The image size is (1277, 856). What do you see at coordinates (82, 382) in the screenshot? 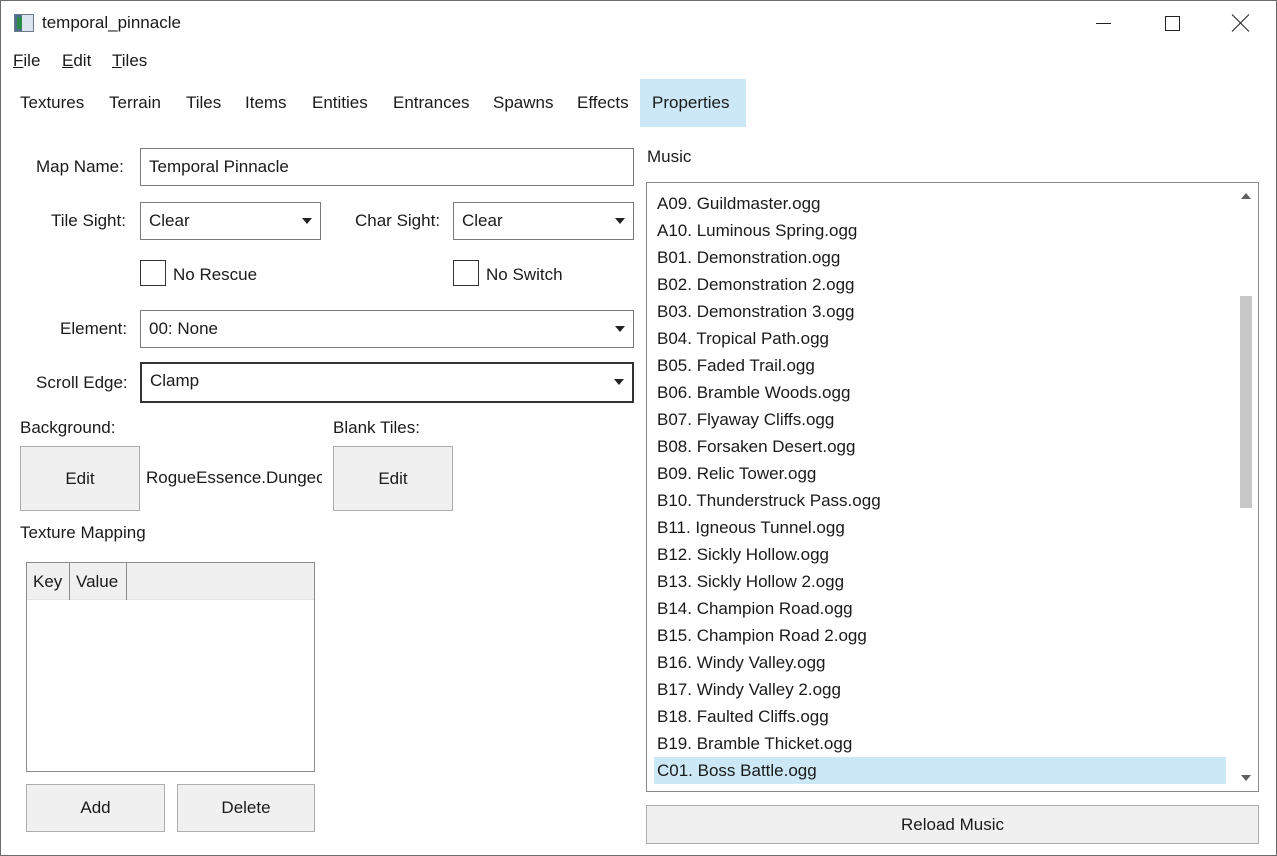
I see `scroll-edge-label: Scroll Edge:` at bounding box center [82, 382].